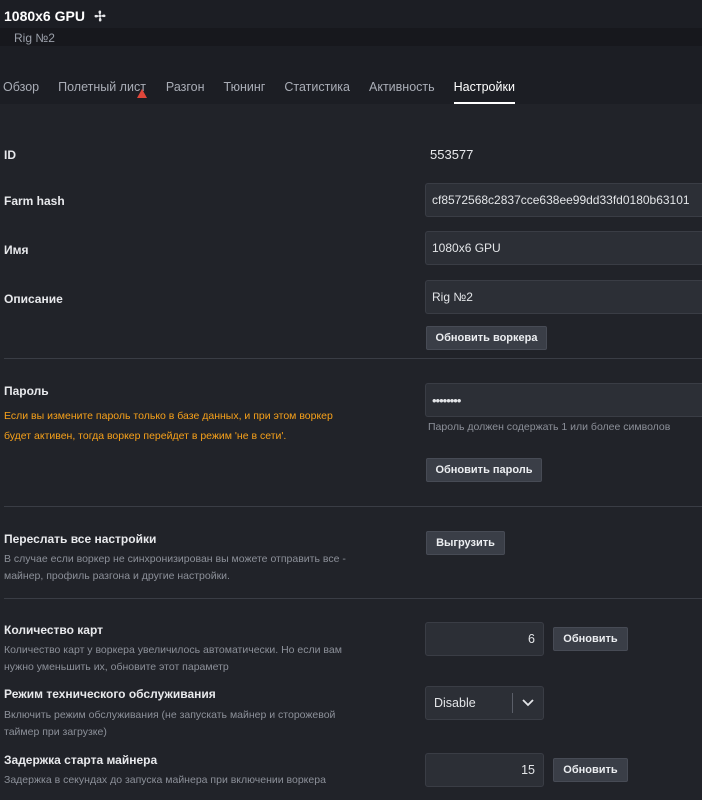 This screenshot has height=800, width=702. I want to click on miner-delay-label: Задержка старта майнера, so click(81, 760).